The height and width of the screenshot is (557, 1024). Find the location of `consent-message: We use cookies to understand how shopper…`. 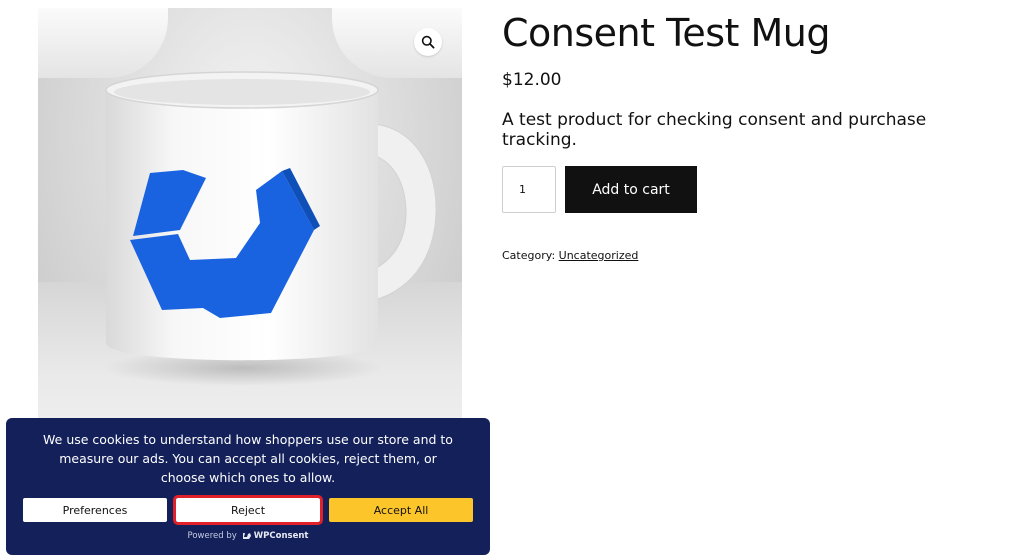

consent-message: We use cookies to understand how shopper… is located at coordinates (248, 458).